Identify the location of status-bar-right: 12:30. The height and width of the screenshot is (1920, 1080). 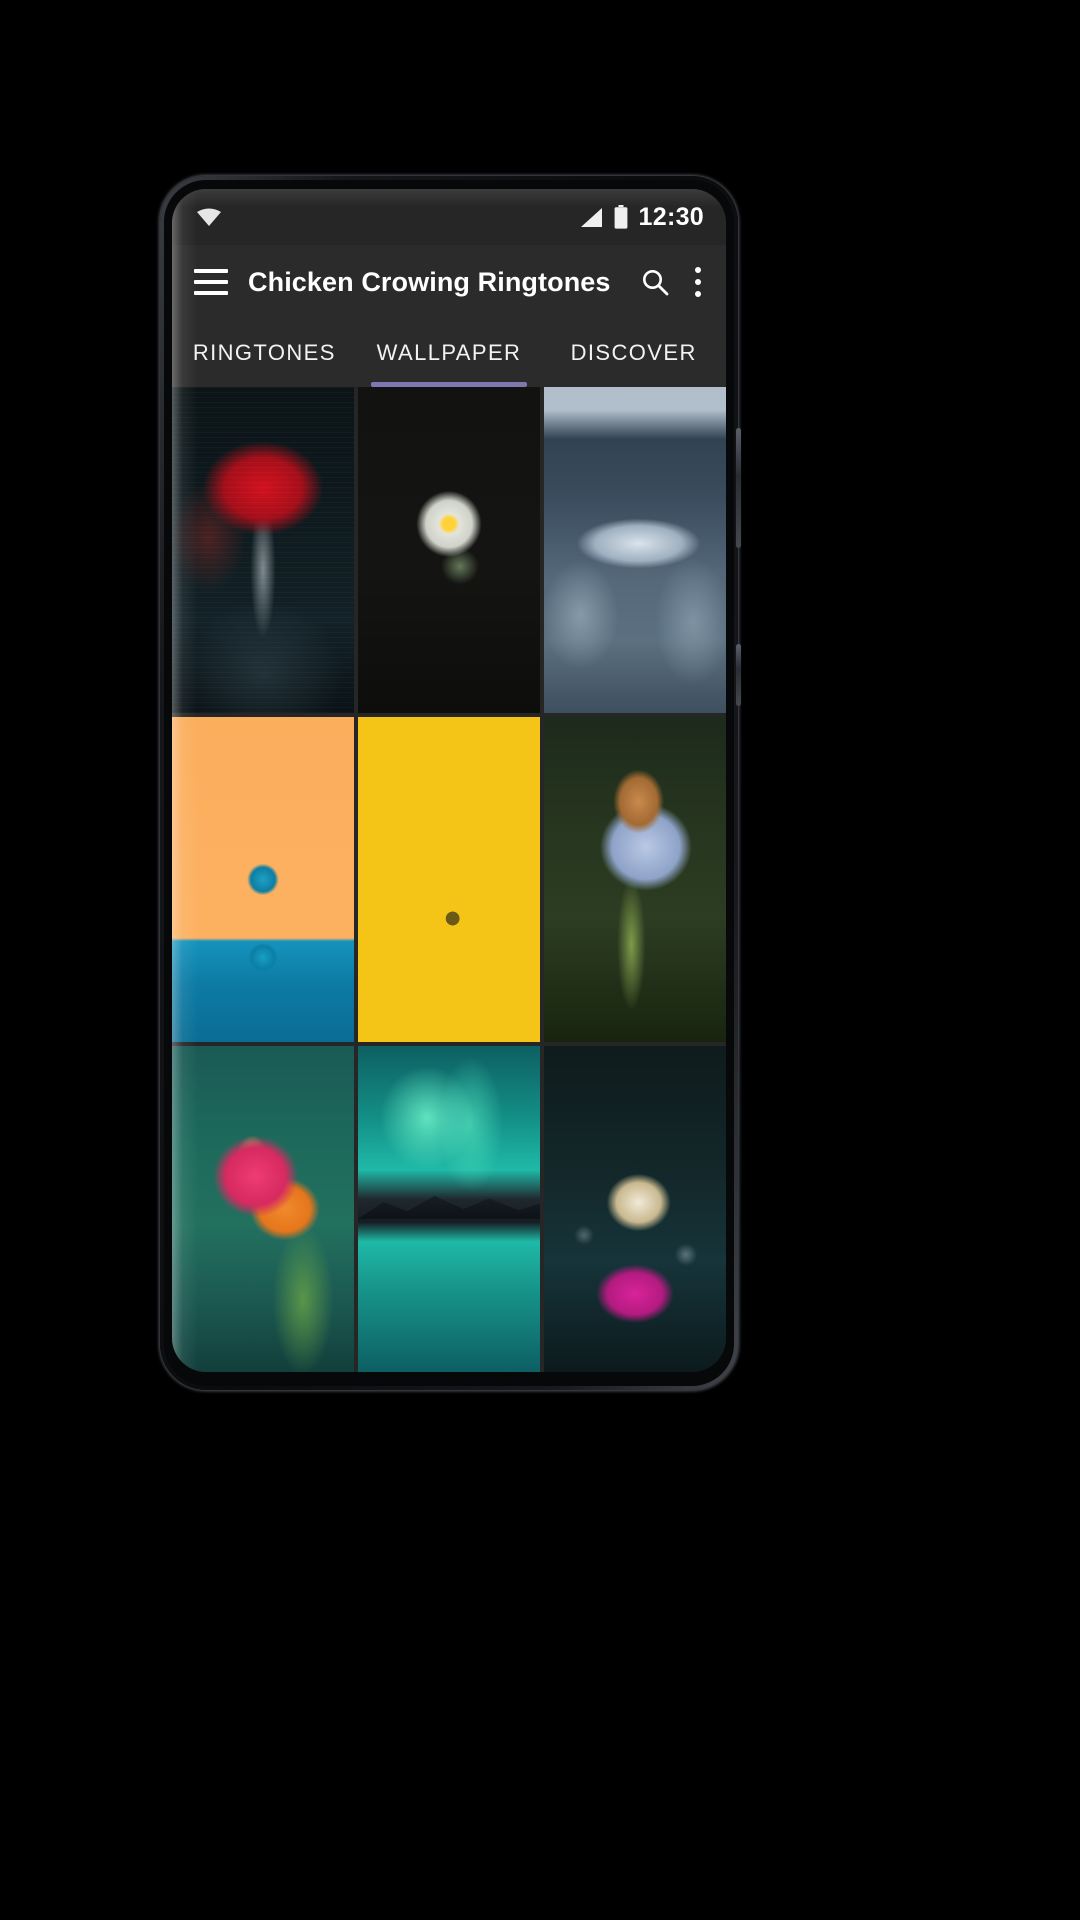
(641, 217).